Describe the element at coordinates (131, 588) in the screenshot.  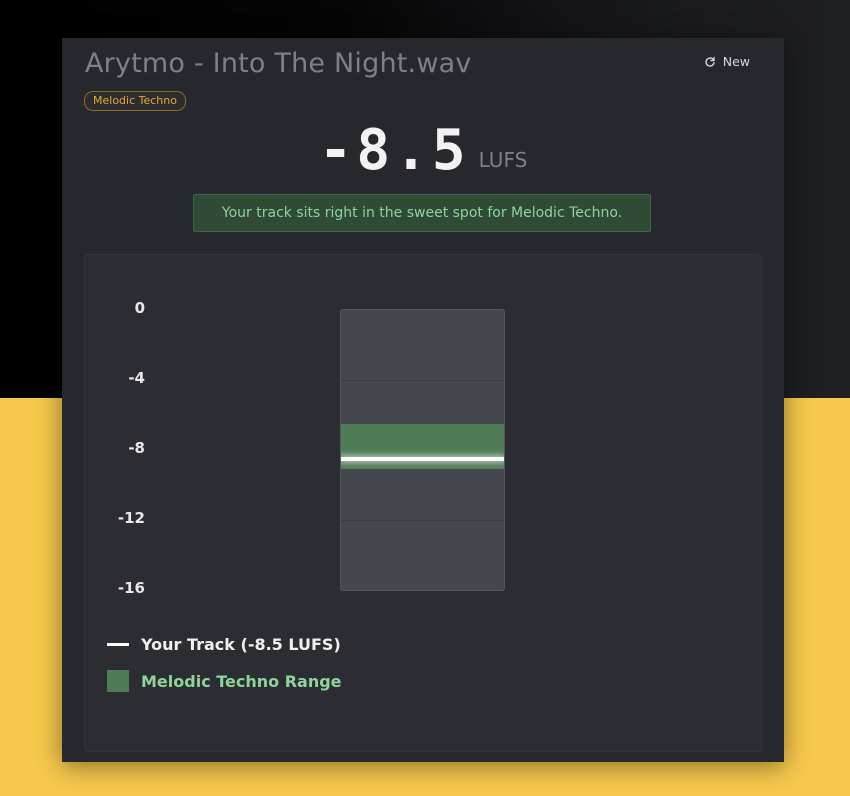
I see `scale-tick-label: -16` at that location.